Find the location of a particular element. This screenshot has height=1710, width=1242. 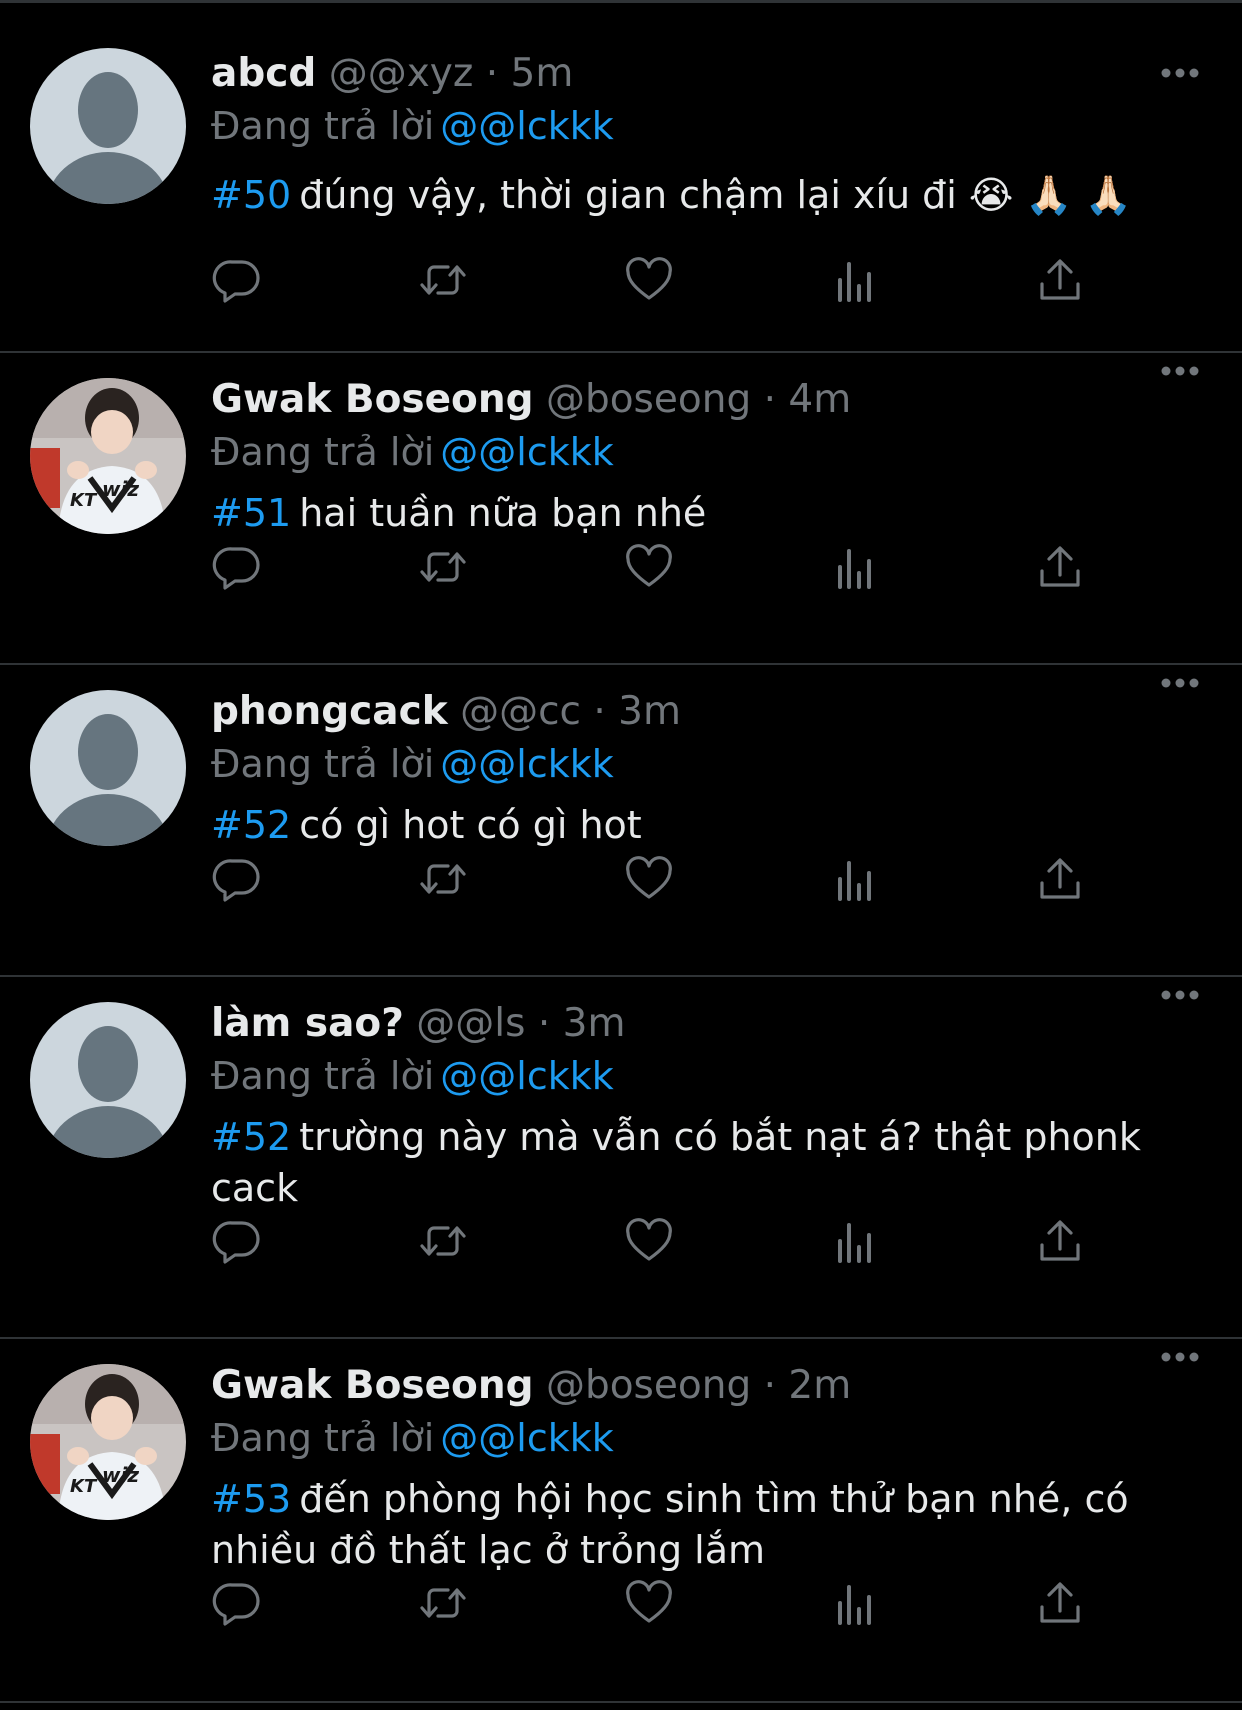

handle: @@xyz is located at coordinates (401, 73).